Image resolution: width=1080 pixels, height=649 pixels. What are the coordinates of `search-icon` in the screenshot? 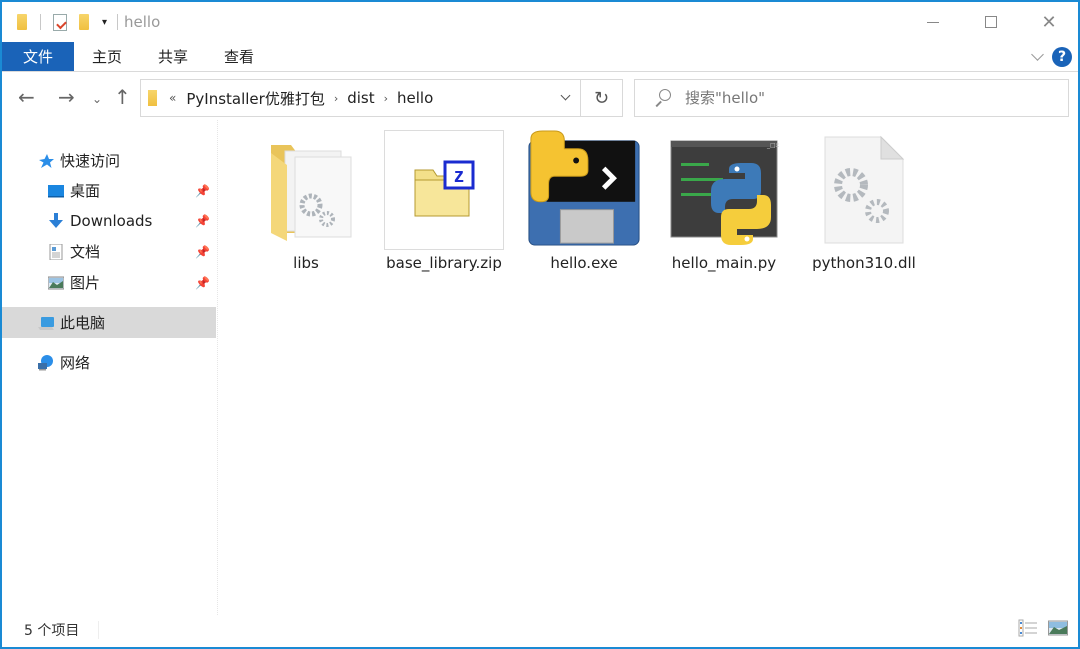 It's located at (662, 98).